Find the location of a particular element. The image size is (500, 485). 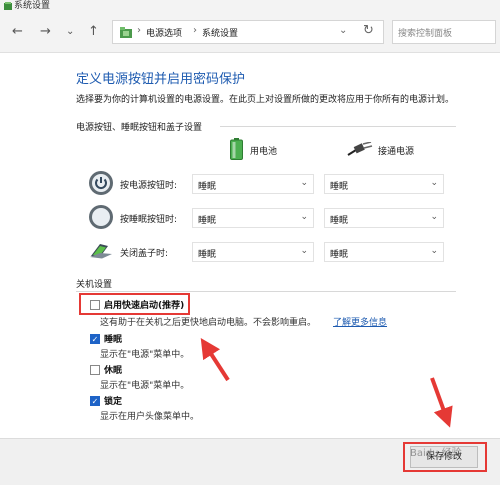

annotation-arrows is located at coordinates (326, 382).